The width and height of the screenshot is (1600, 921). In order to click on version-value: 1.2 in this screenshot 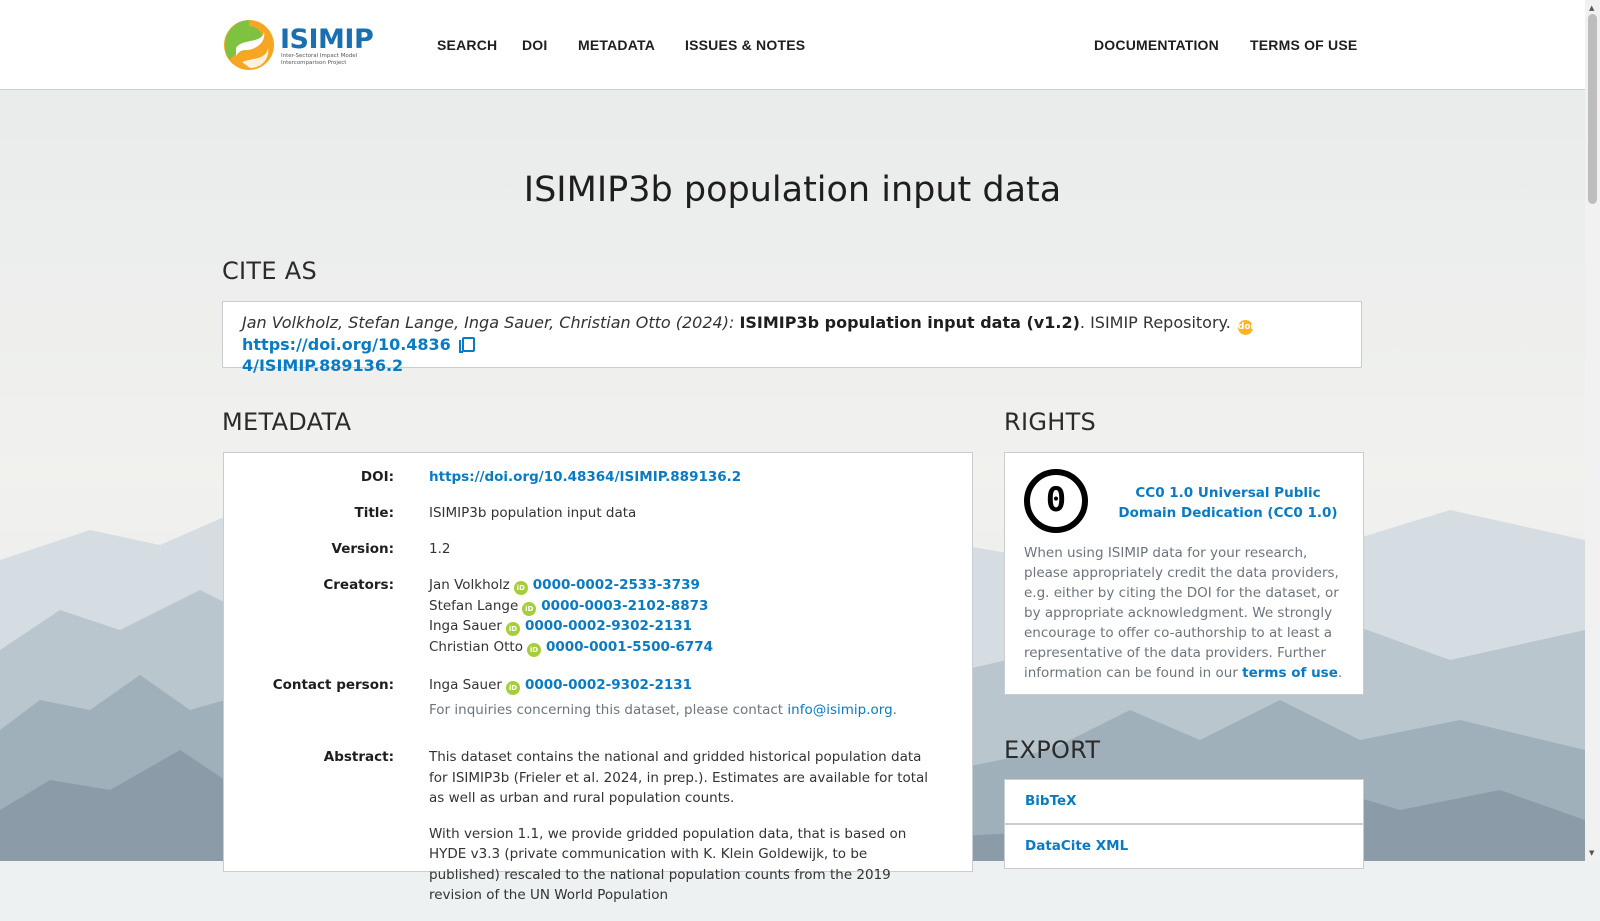, I will do `click(440, 549)`.